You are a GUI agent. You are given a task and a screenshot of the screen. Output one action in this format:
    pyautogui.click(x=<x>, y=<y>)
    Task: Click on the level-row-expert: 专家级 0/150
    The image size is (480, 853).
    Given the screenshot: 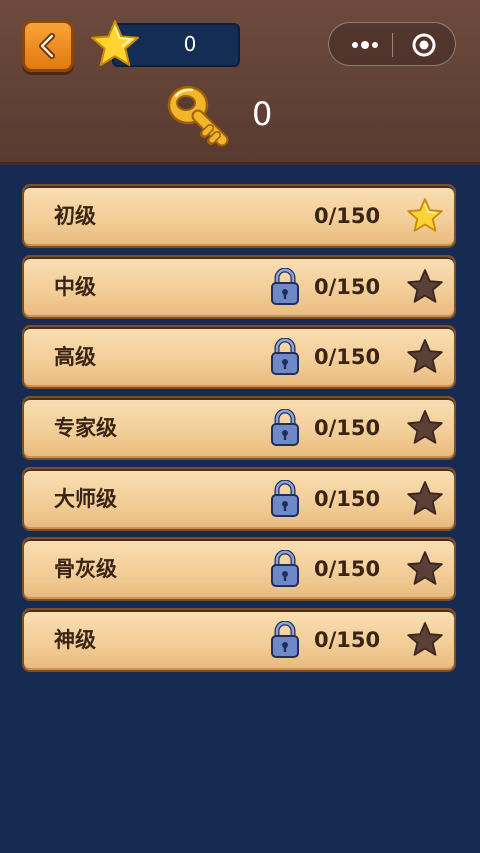 What is the action you would take?
    pyautogui.click(x=239, y=428)
    